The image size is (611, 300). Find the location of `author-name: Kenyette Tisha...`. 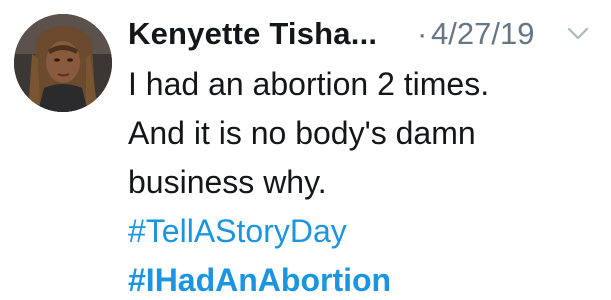

author-name: Kenyette Tisha... is located at coordinates (252, 34).